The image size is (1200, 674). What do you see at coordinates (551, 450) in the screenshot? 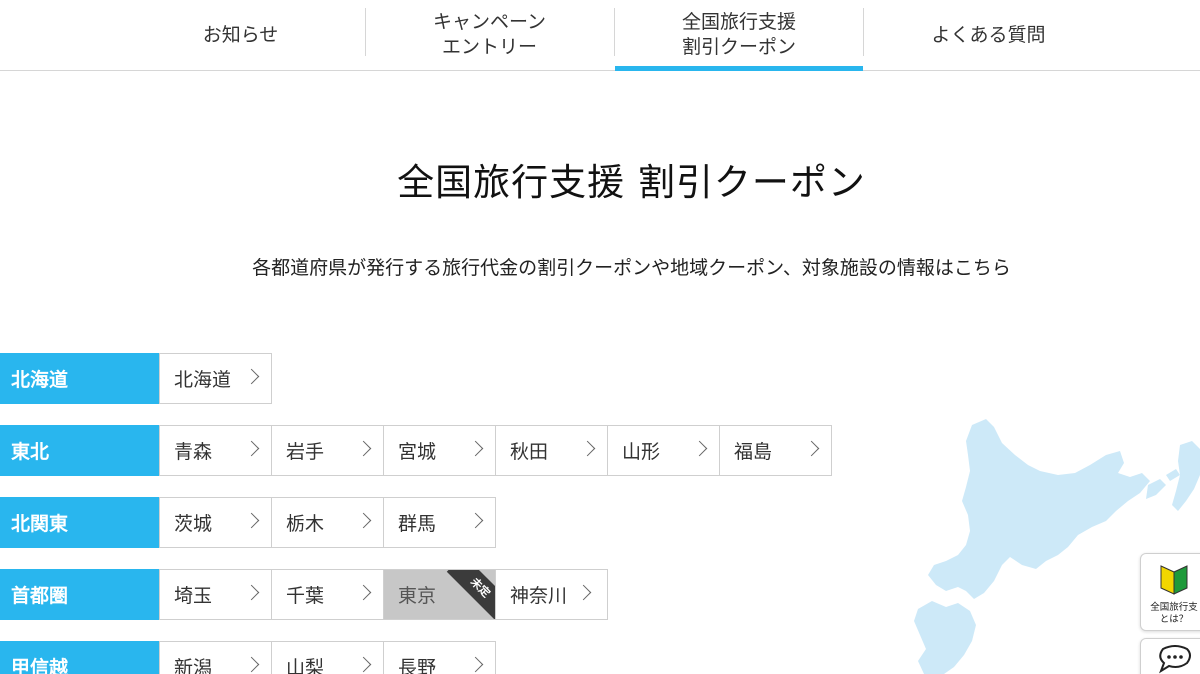
I see `prefecture-akita: 秋田` at bounding box center [551, 450].